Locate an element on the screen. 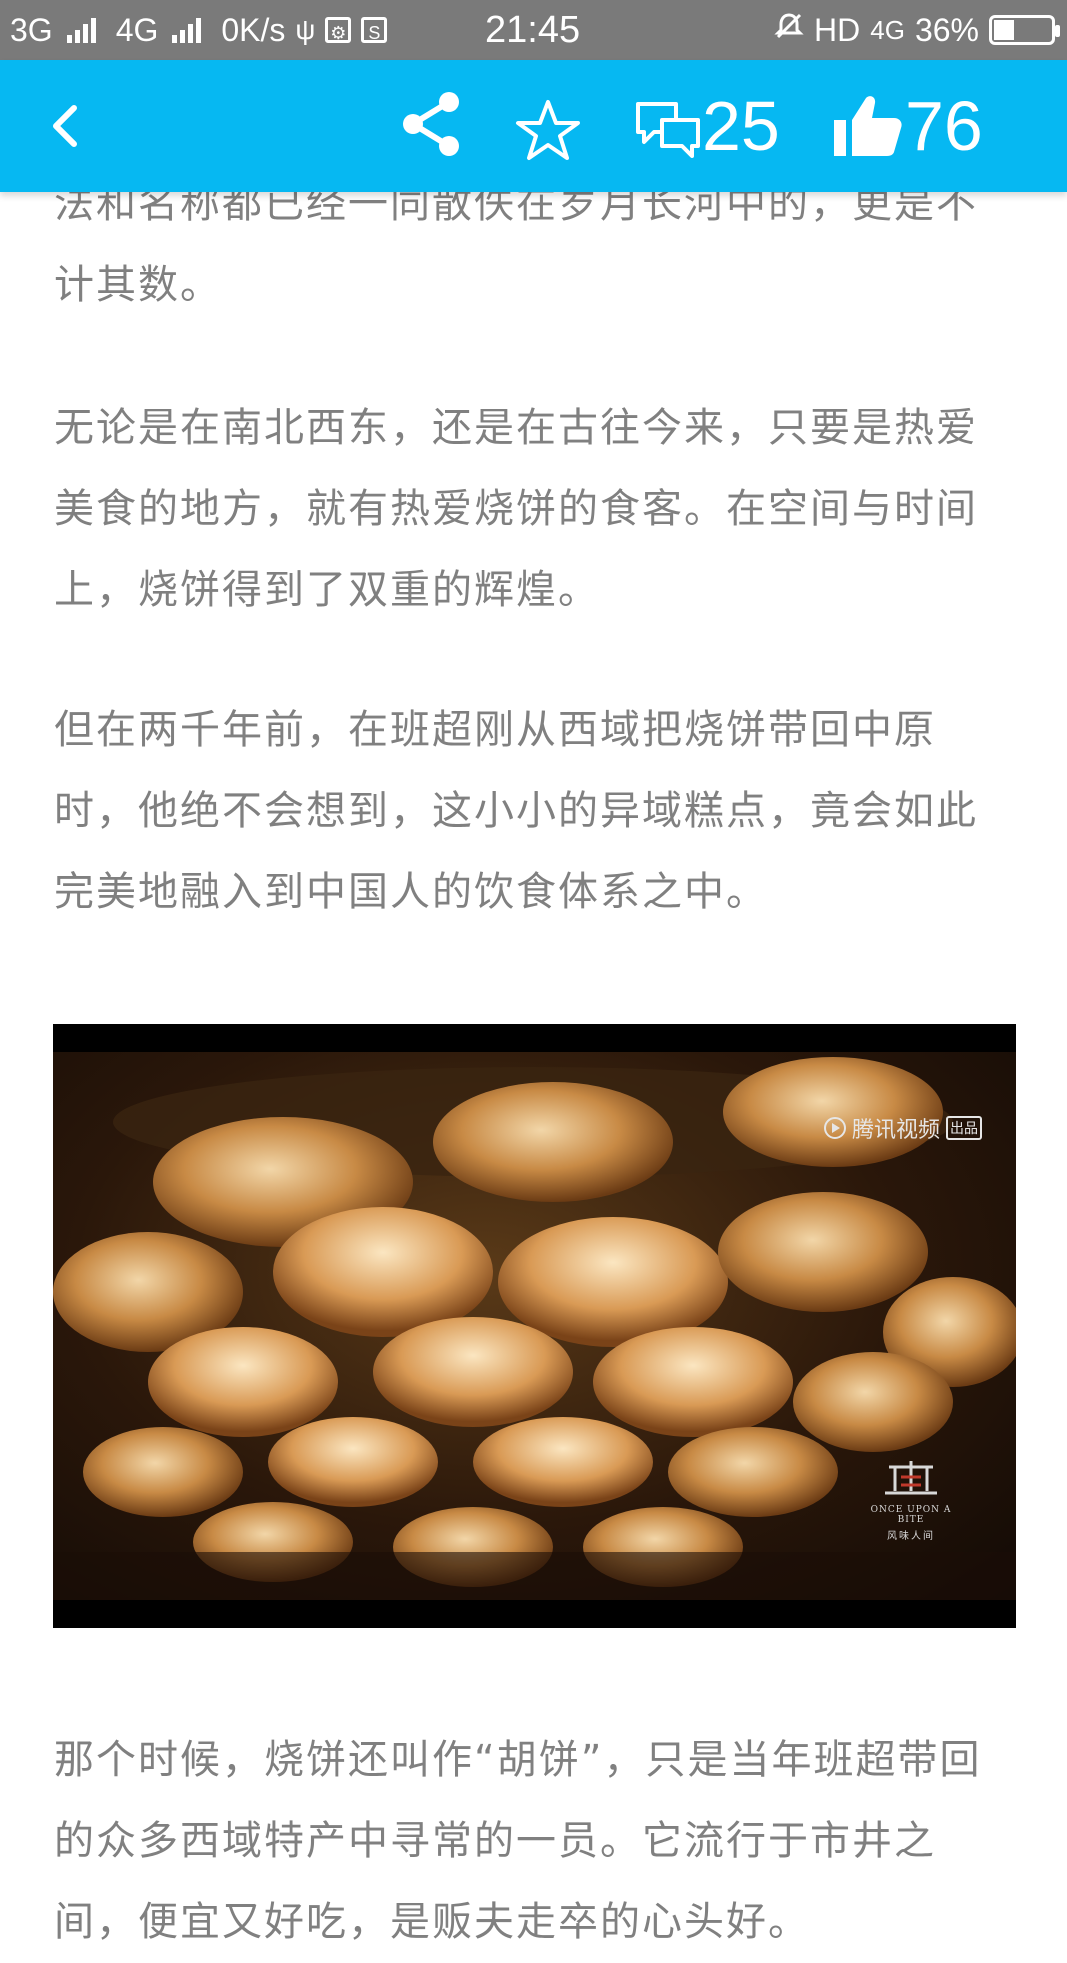  battery-icon is located at coordinates (1024, 30).